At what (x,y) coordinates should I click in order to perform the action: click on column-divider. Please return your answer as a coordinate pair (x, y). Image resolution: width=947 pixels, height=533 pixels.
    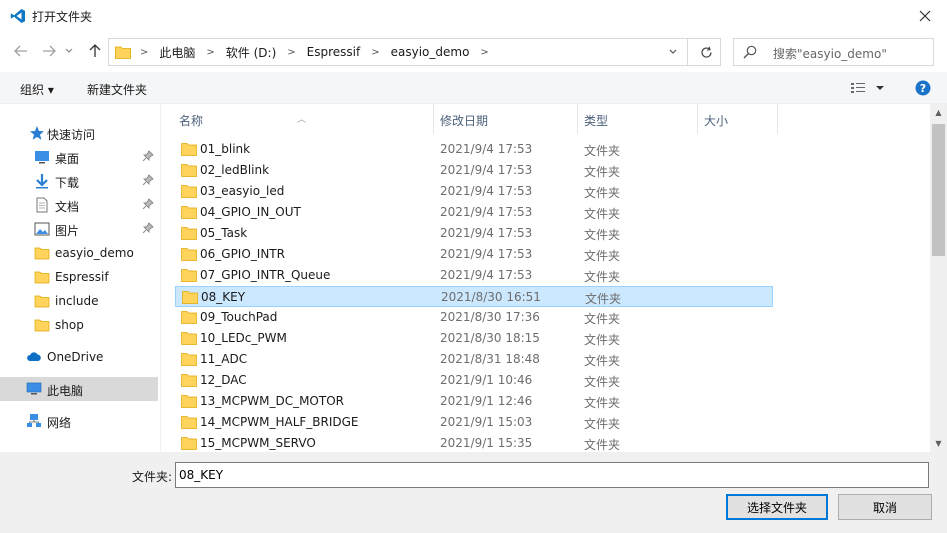
    Looking at the image, I should click on (777, 119).